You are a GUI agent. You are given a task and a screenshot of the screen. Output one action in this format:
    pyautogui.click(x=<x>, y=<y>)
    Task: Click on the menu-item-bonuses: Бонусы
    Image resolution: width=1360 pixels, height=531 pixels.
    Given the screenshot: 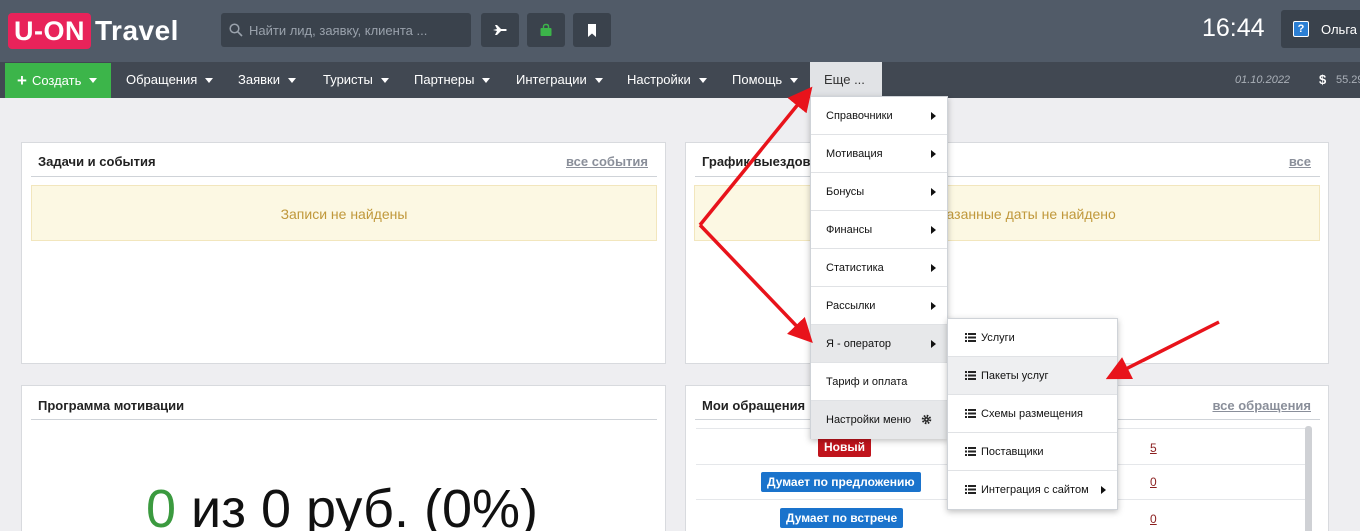 What is the action you would take?
    pyautogui.click(x=879, y=192)
    